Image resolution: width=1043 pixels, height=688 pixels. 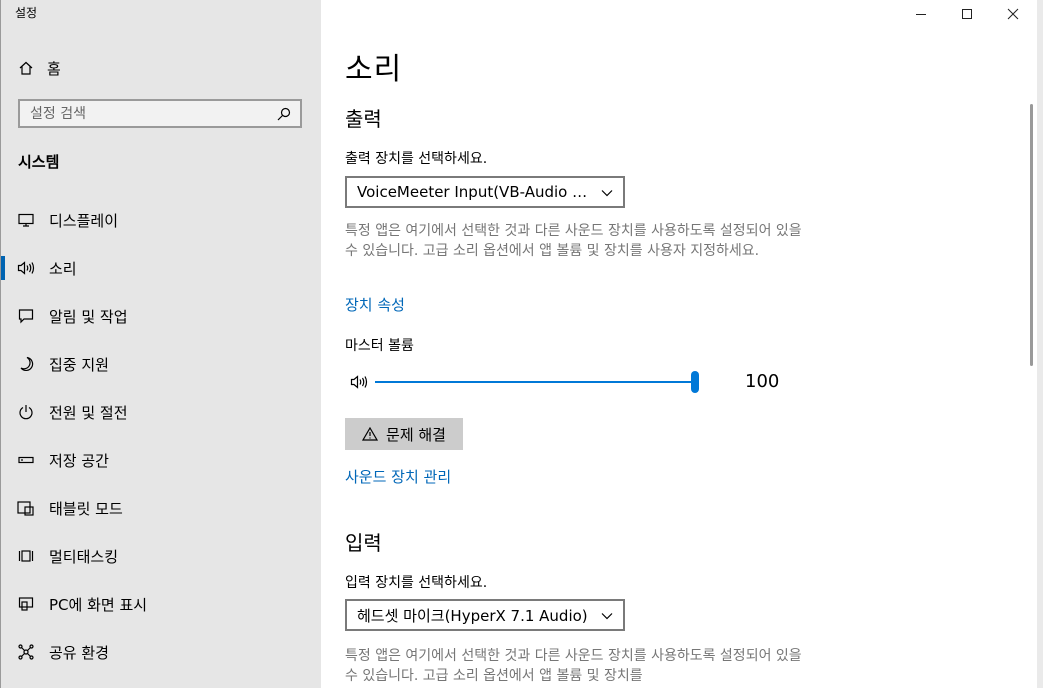 I want to click on home-link: 홈, so click(x=39, y=68).